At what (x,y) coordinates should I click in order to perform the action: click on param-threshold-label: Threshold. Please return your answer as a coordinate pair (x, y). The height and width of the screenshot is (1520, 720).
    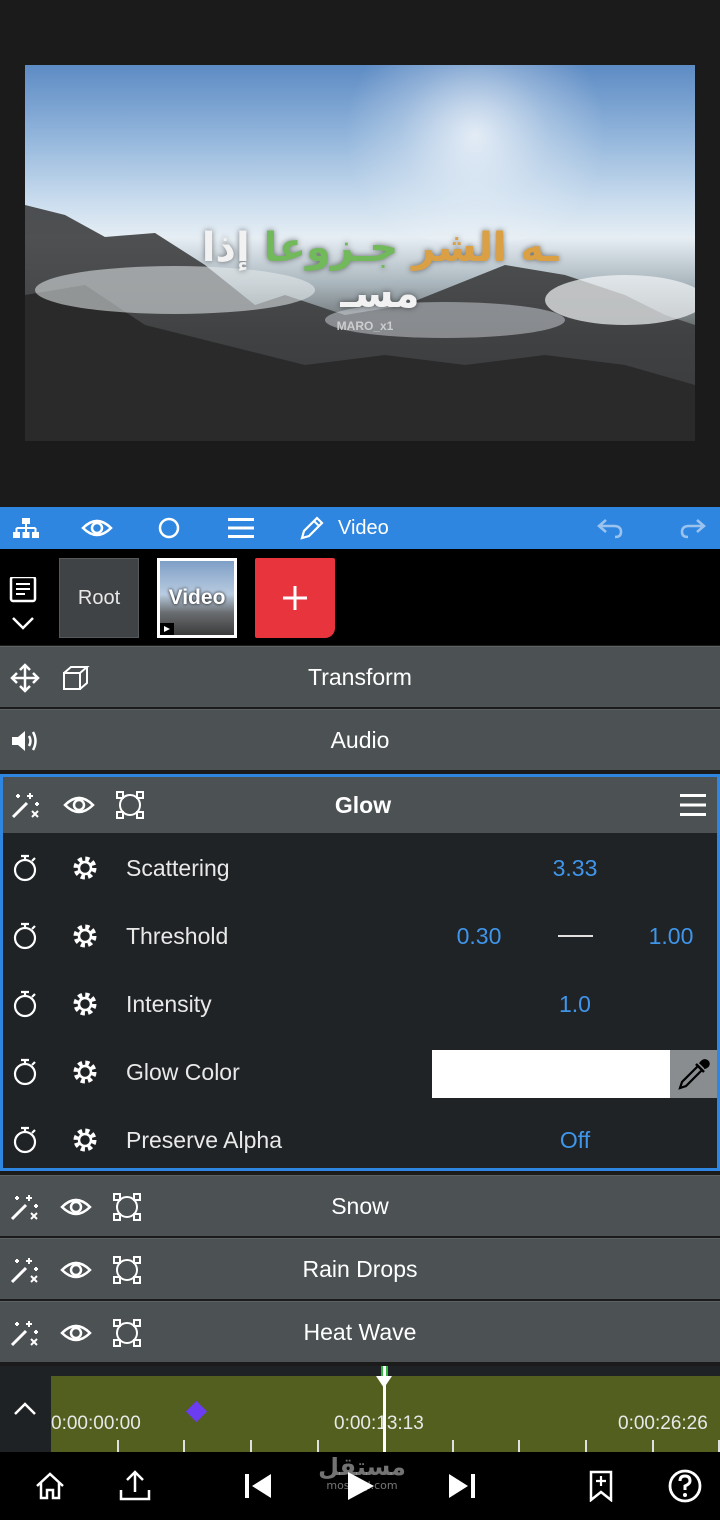
    Looking at the image, I should click on (177, 936).